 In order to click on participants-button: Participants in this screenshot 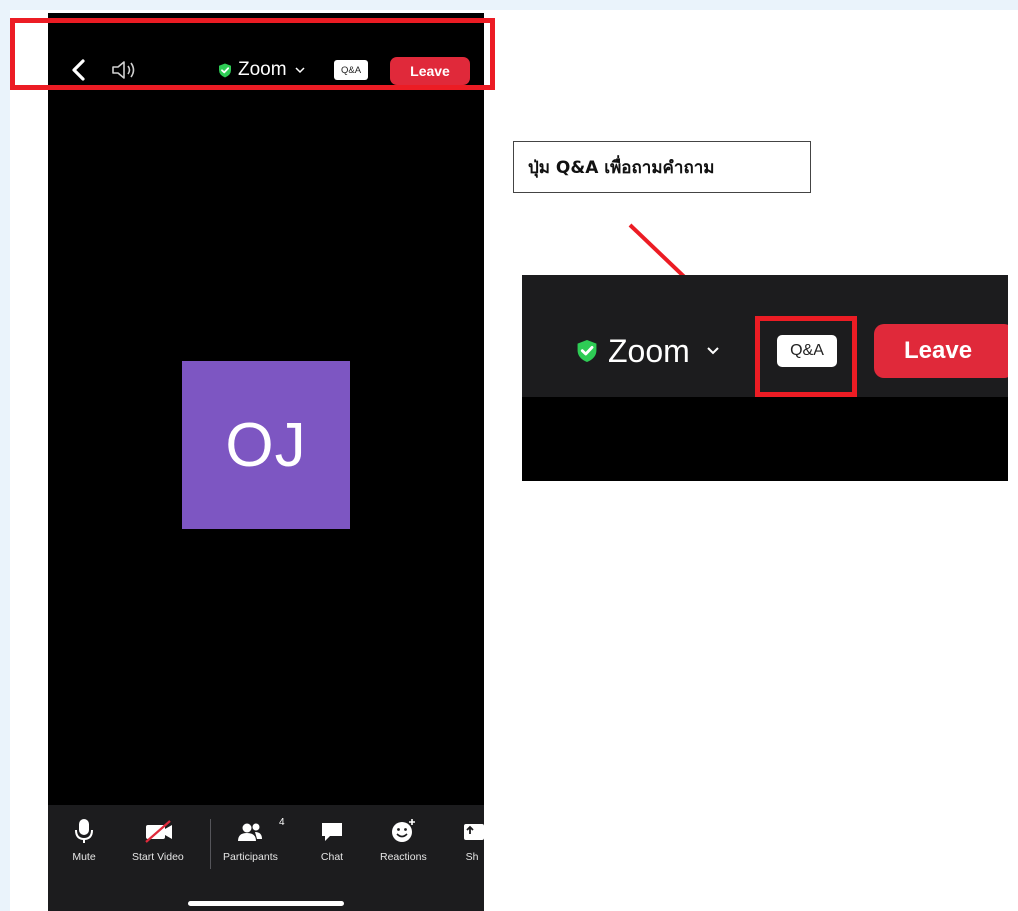, I will do `click(250, 840)`.